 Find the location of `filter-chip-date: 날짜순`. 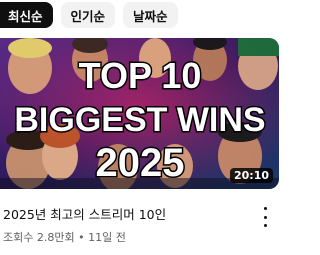

filter-chip-date: 날짜순 is located at coordinates (150, 15).